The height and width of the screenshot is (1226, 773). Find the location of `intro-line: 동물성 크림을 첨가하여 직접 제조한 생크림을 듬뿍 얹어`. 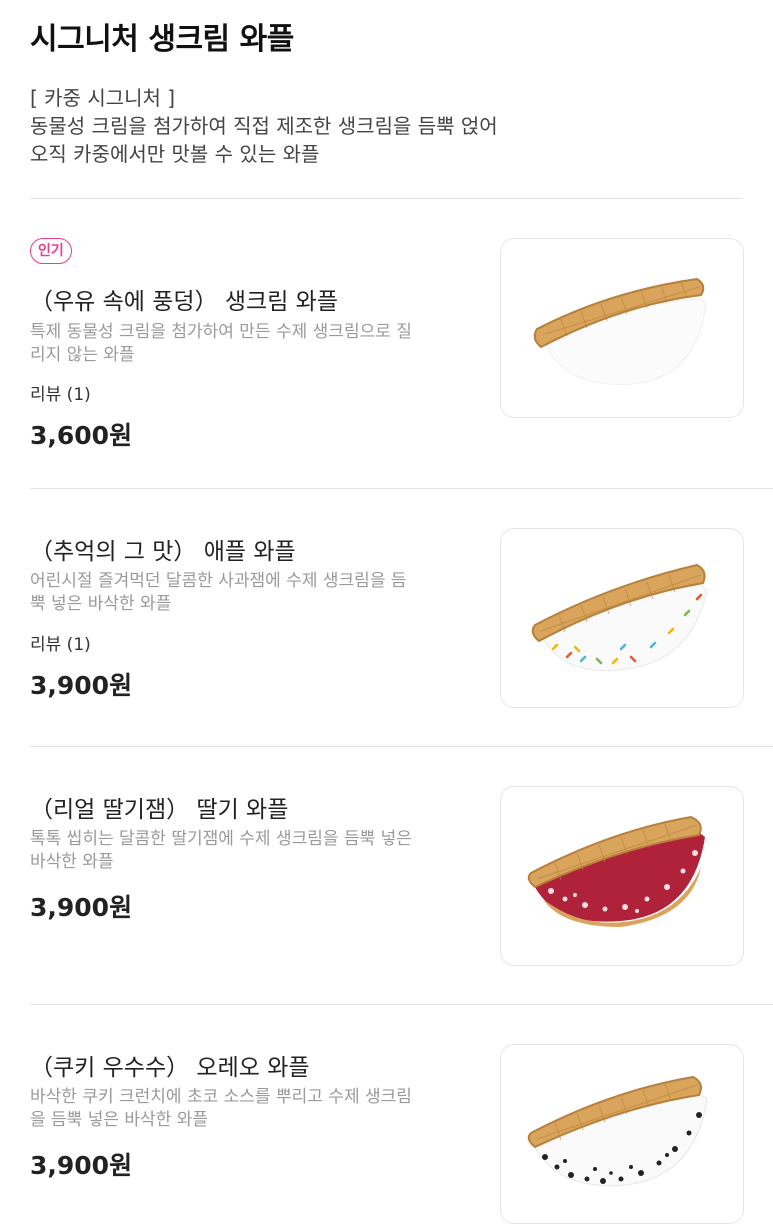

intro-line: 동물성 크림을 첨가하여 직접 제조한 생크림을 듬뿍 얹어 is located at coordinates (264, 126).